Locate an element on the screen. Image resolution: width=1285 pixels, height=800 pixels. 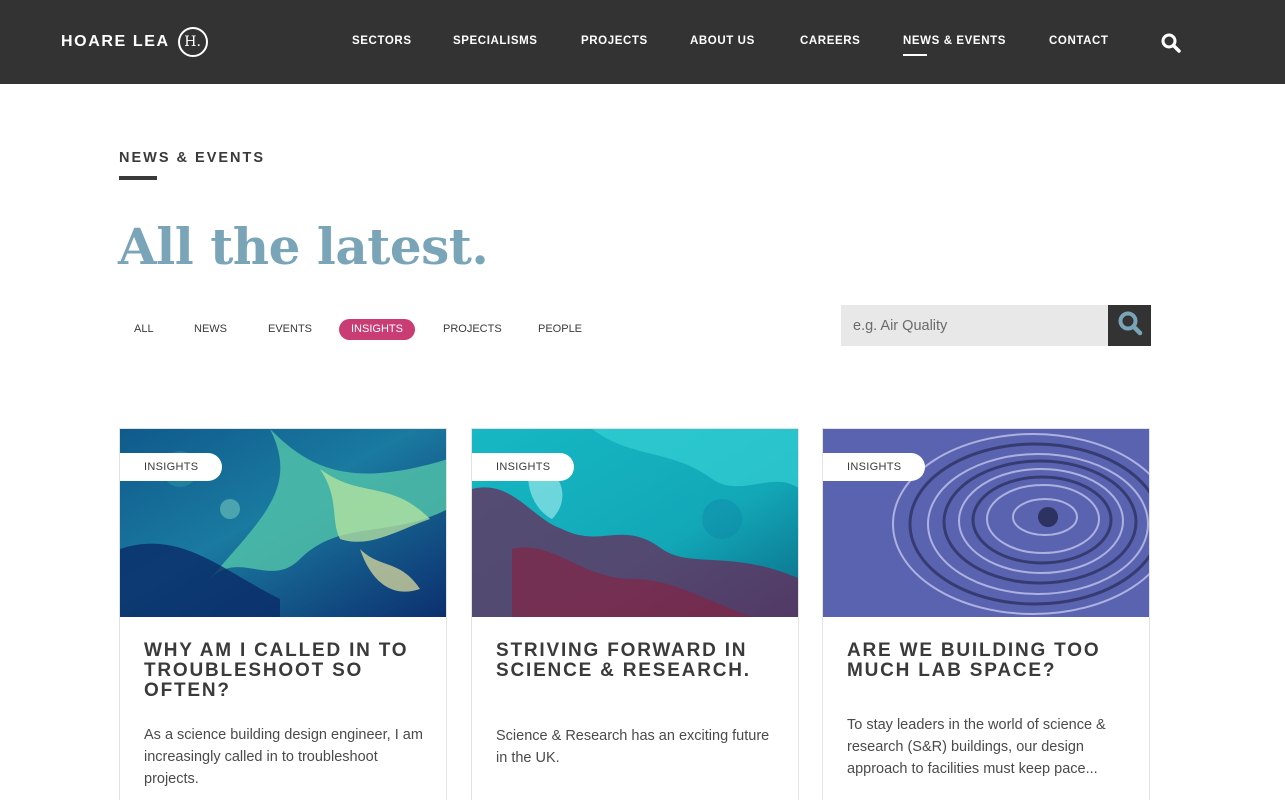
filter-projects: PROJECTS is located at coordinates (472, 329).